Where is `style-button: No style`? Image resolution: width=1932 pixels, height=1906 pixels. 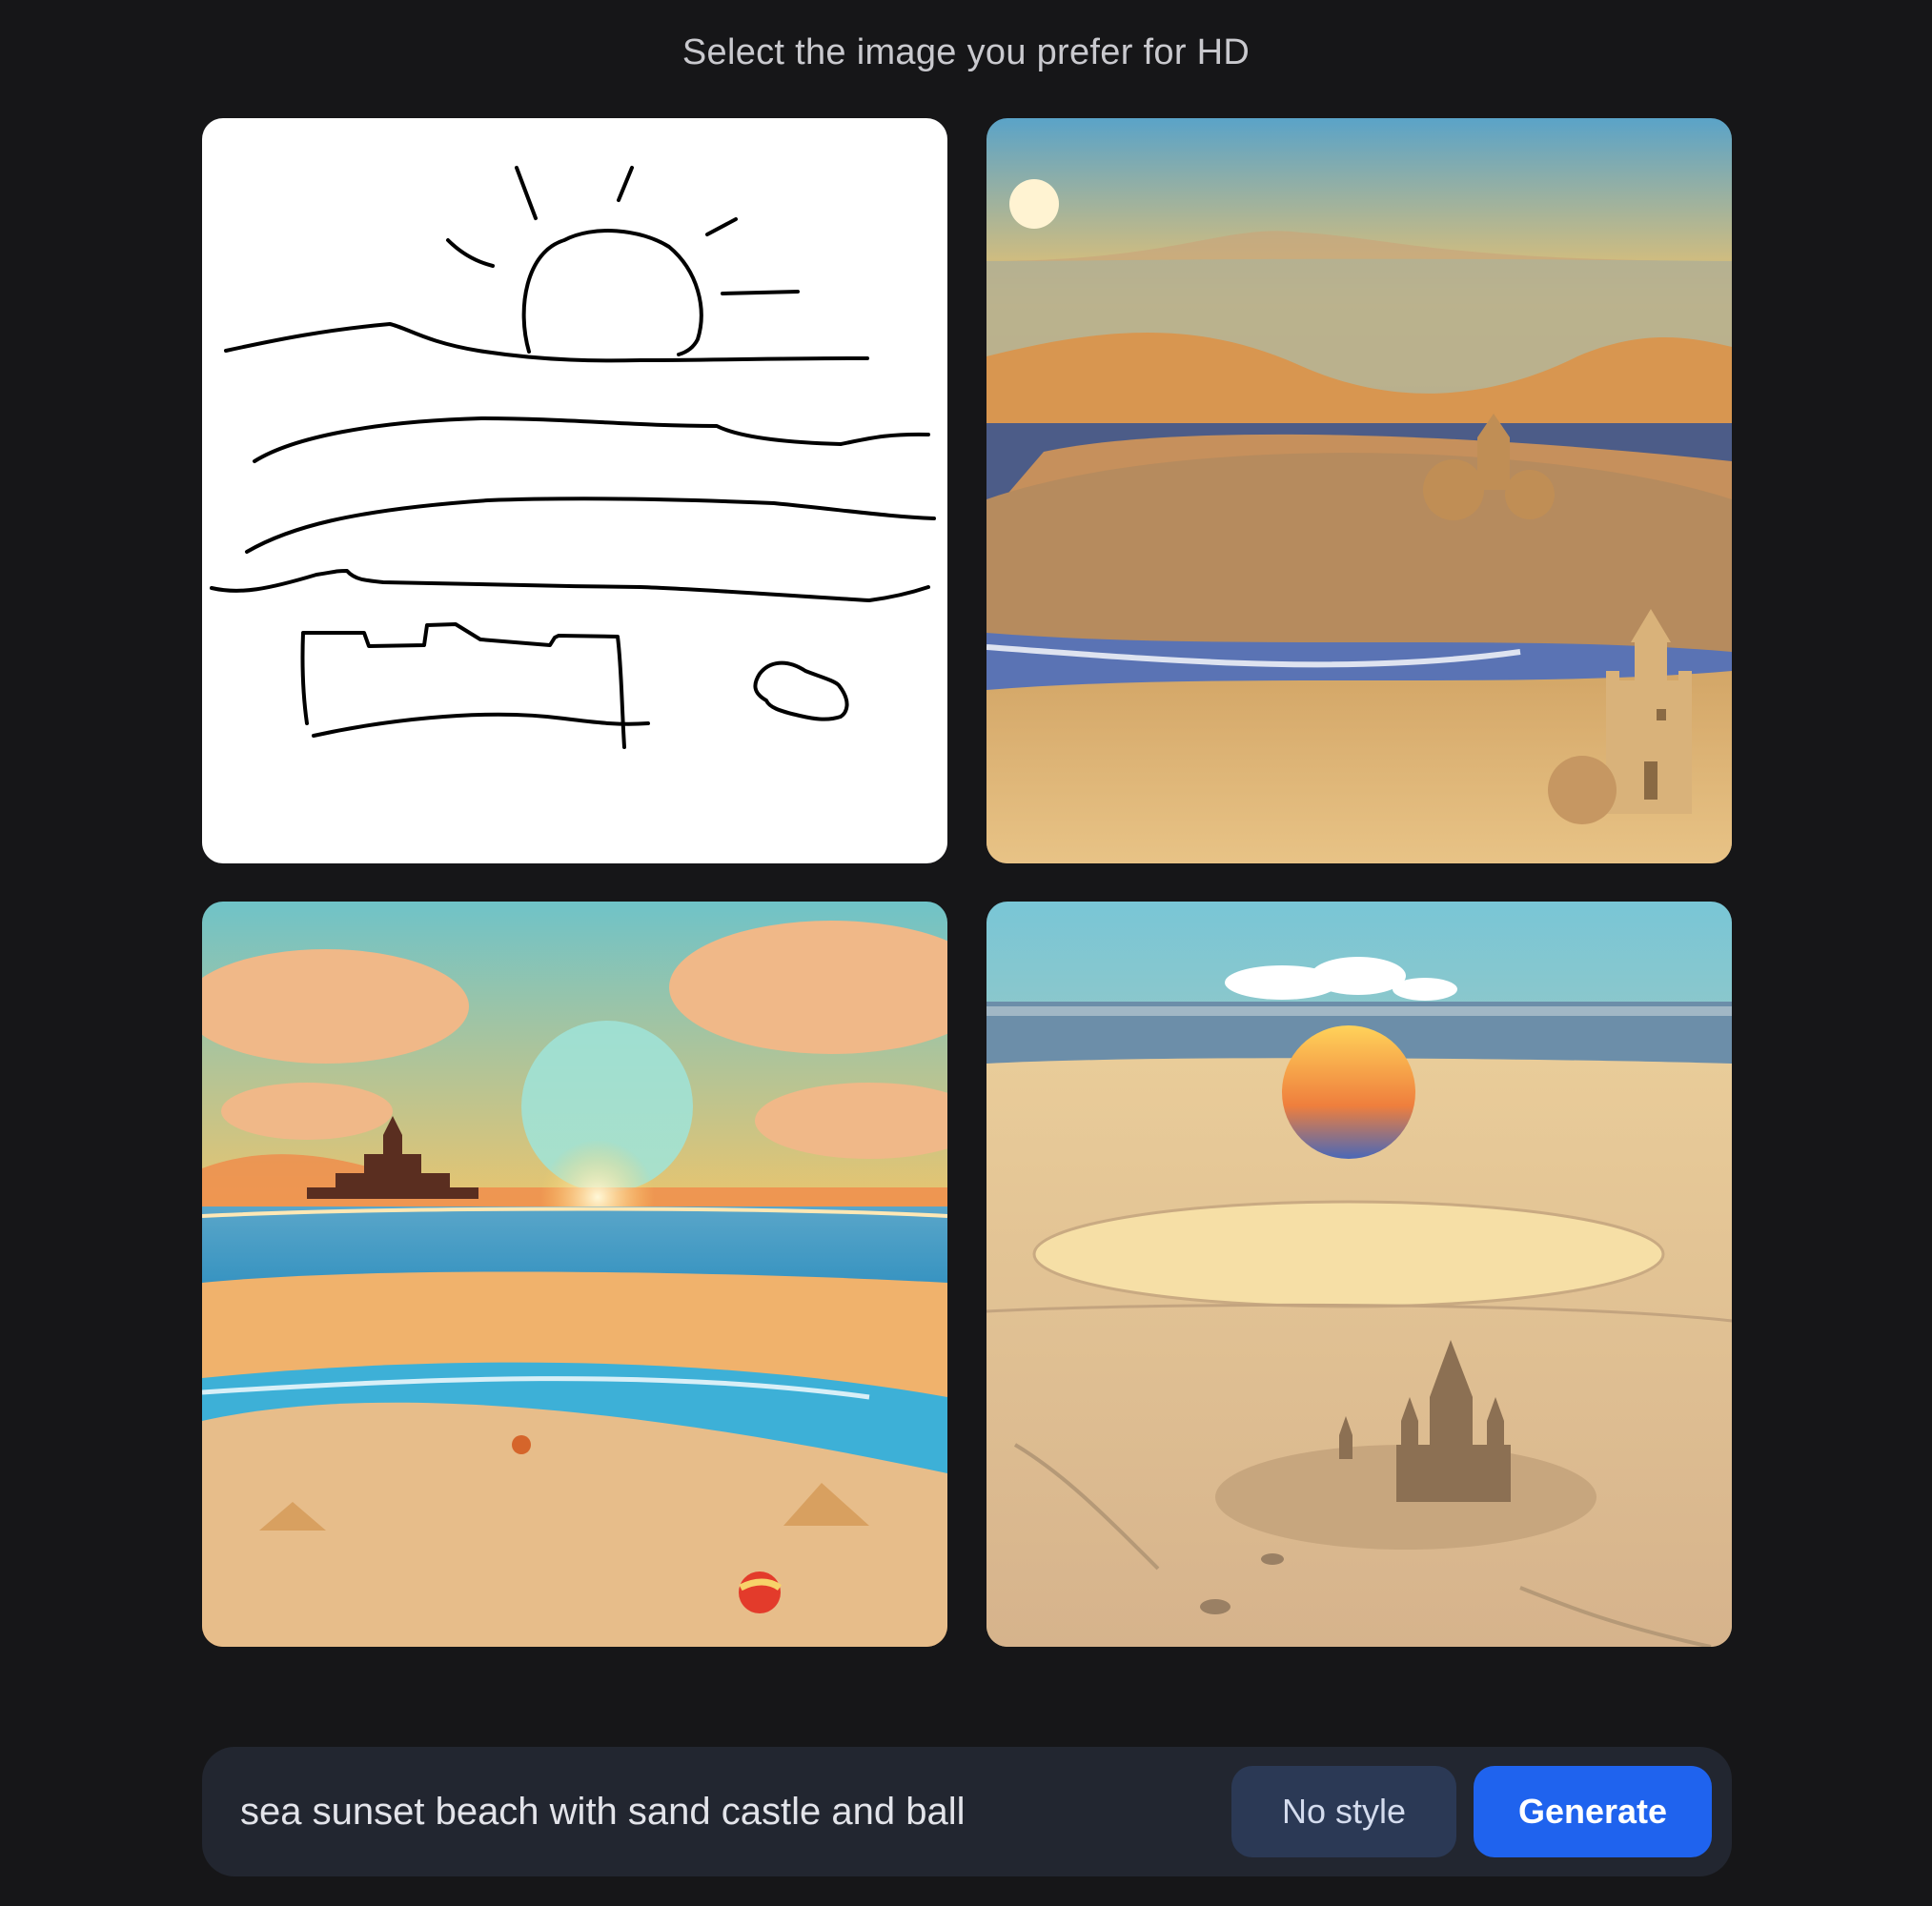
style-button: No style is located at coordinates (1344, 1812).